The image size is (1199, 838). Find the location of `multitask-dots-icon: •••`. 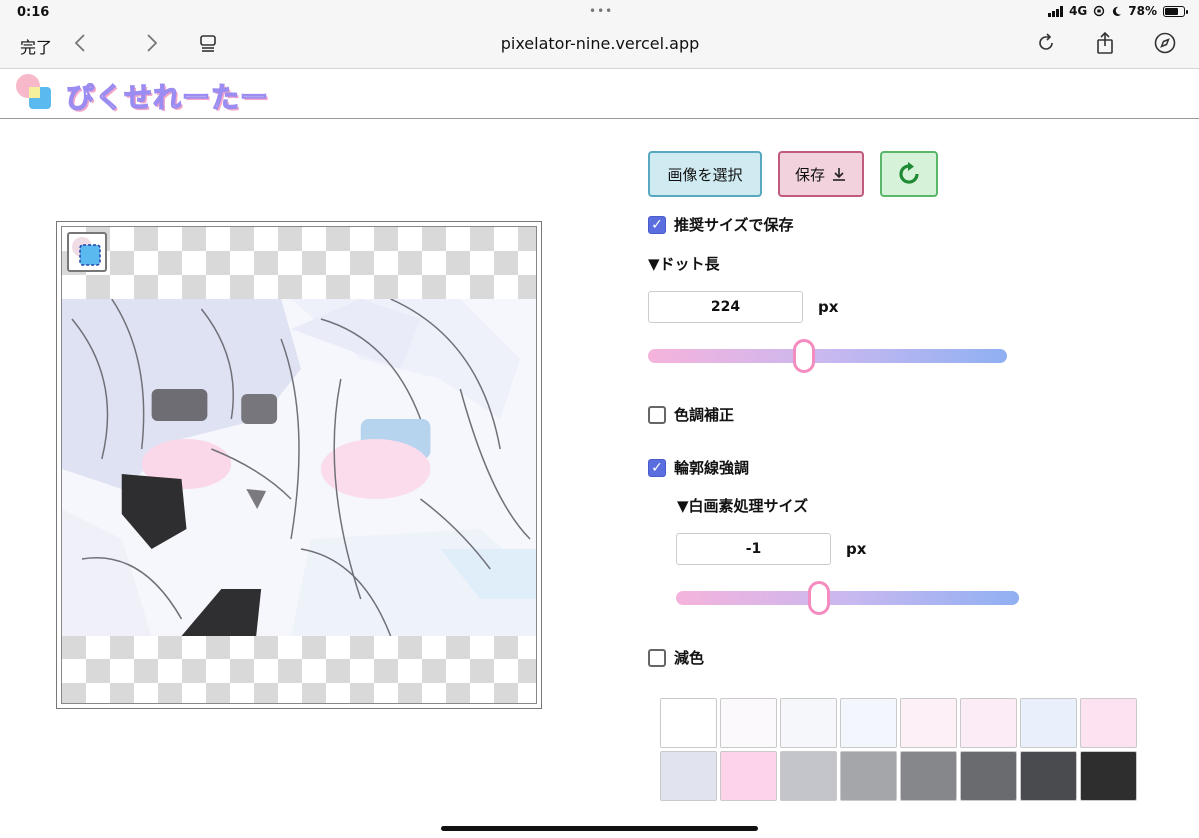

multitask-dots-icon: ••• is located at coordinates (601, 11).